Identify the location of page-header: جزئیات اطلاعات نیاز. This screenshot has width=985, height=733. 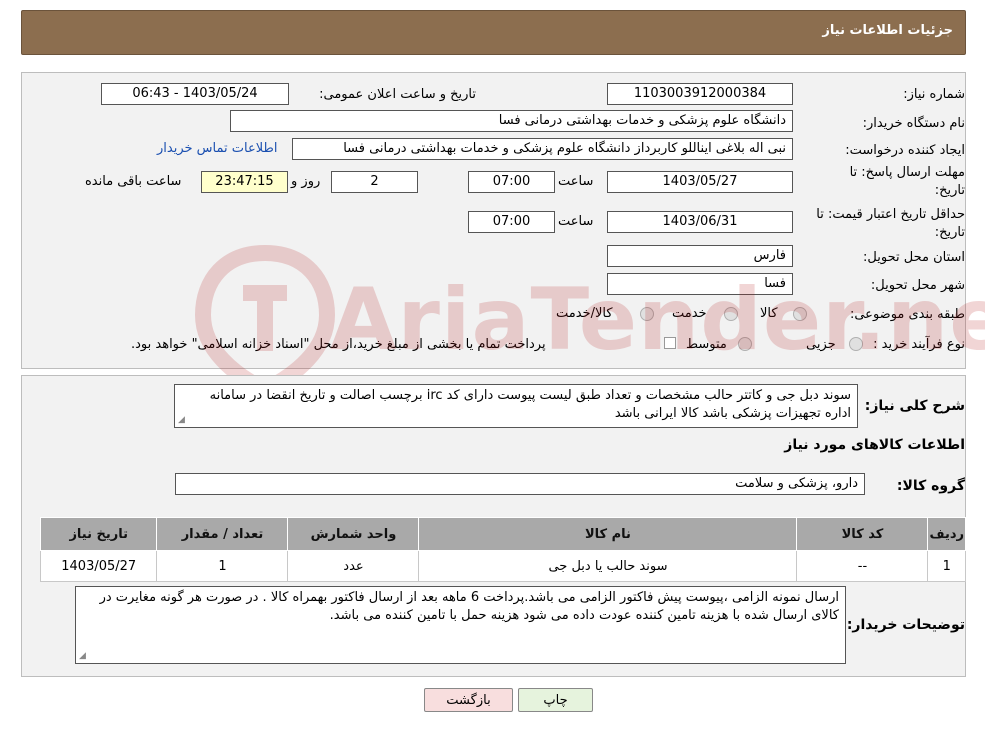
(493, 32).